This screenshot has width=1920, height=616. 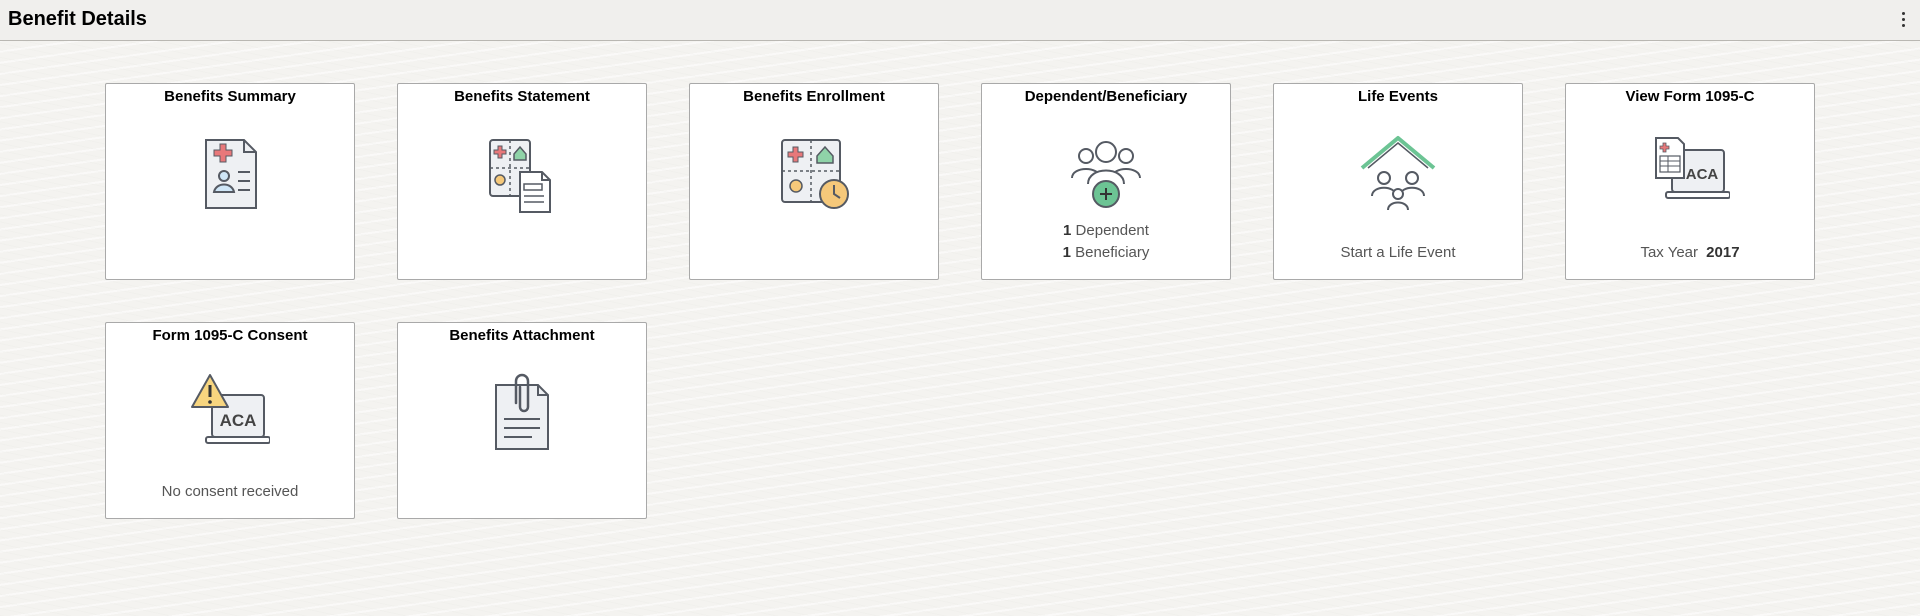 What do you see at coordinates (1106, 174) in the screenshot?
I see `dependent-beneficiary-icon` at bounding box center [1106, 174].